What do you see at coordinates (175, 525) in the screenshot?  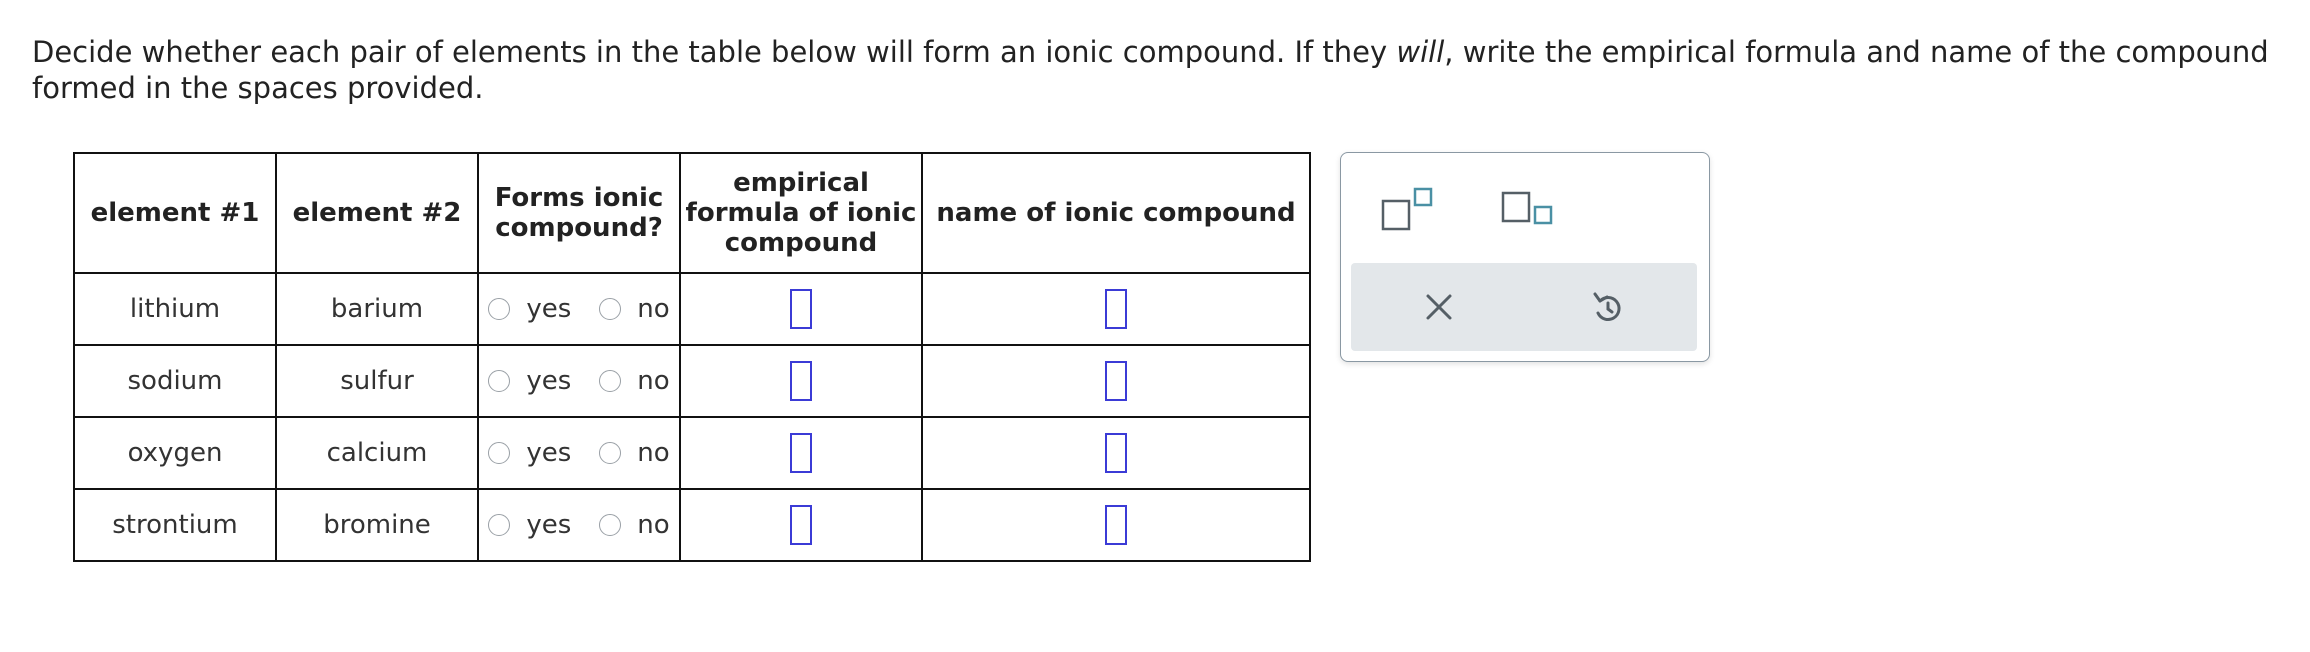 I see `element-1-cell: strontium` at bounding box center [175, 525].